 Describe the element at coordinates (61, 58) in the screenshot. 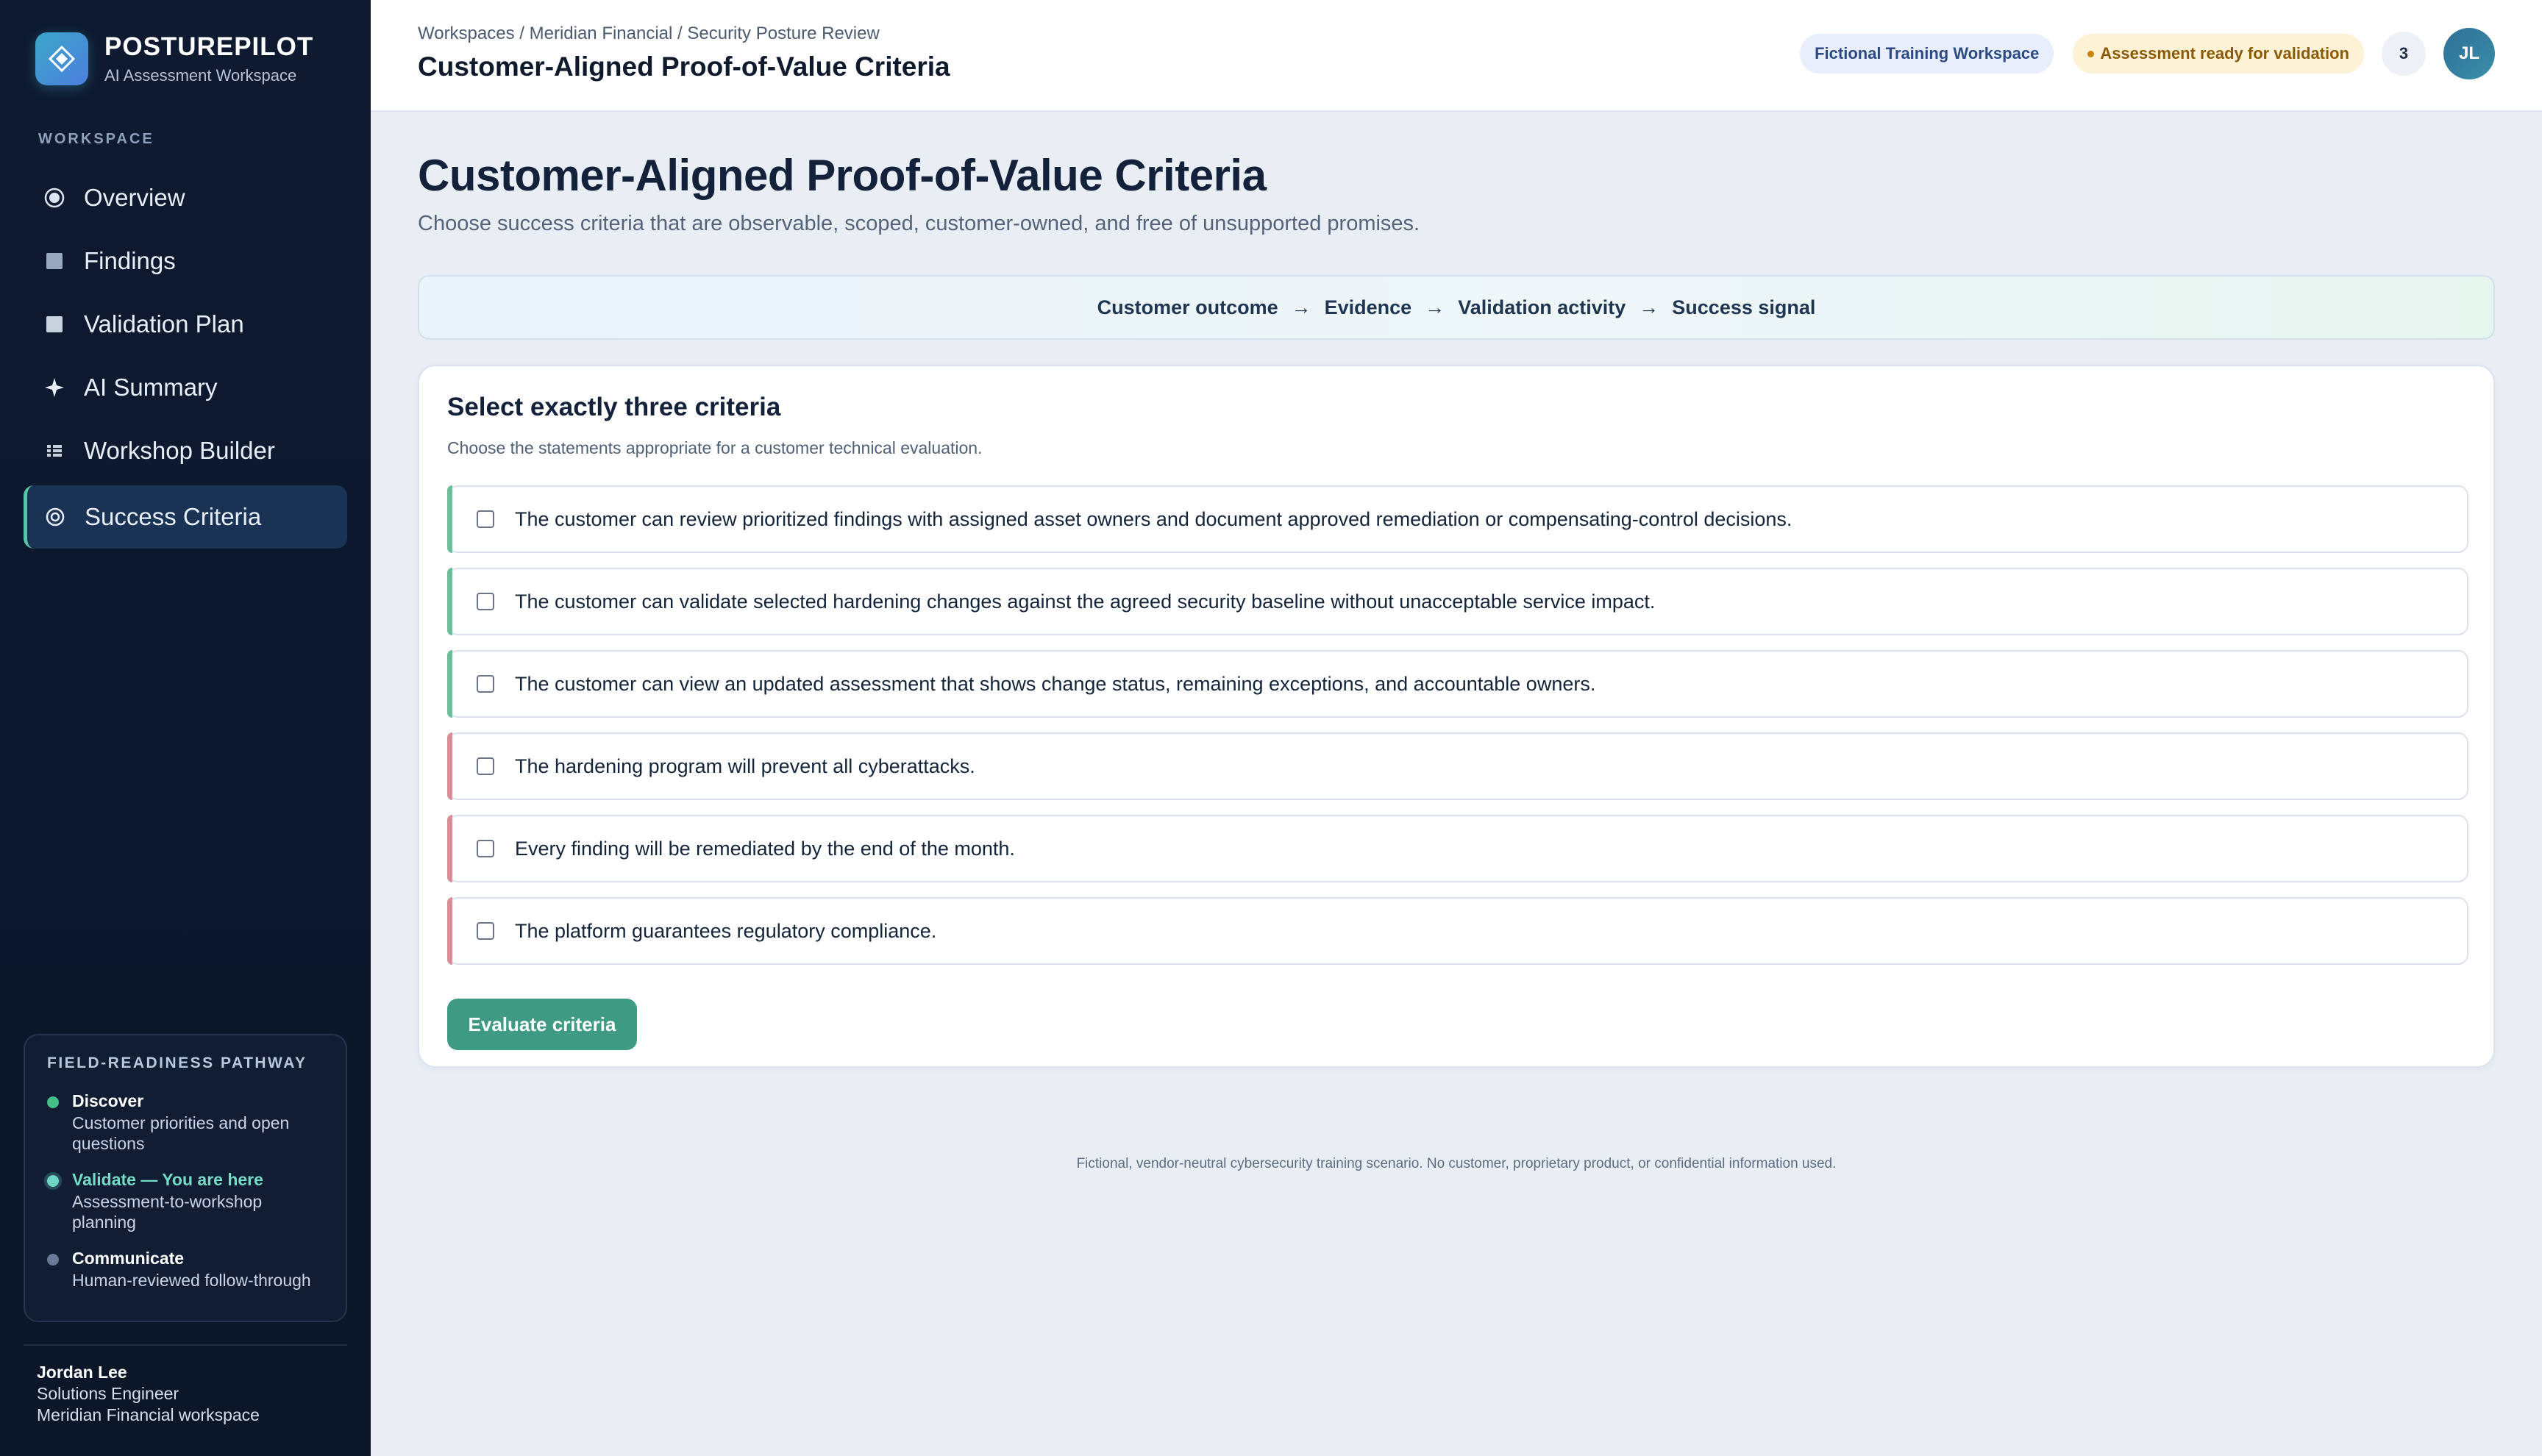

I see `logo-icon` at that location.